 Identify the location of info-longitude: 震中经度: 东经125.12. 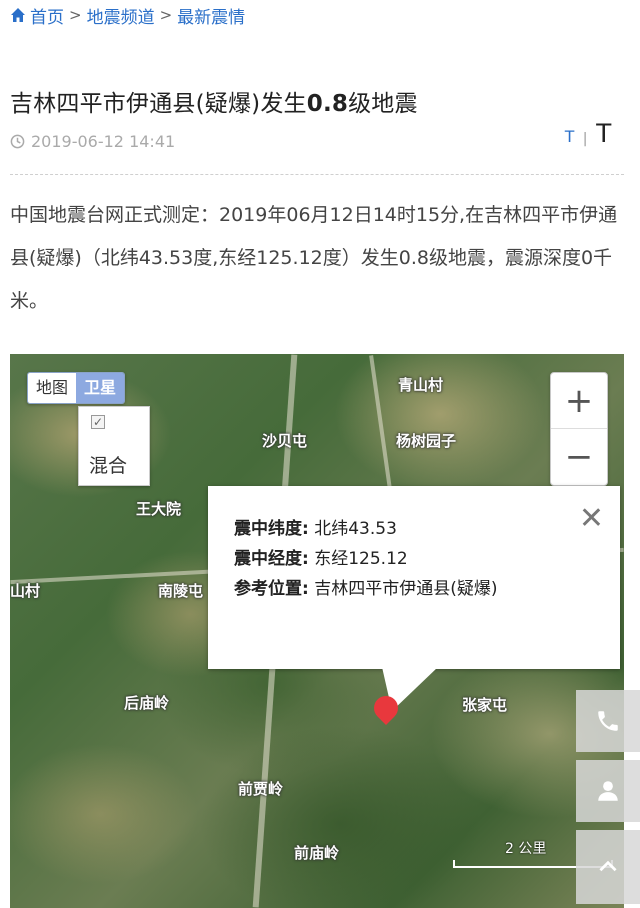
(321, 556).